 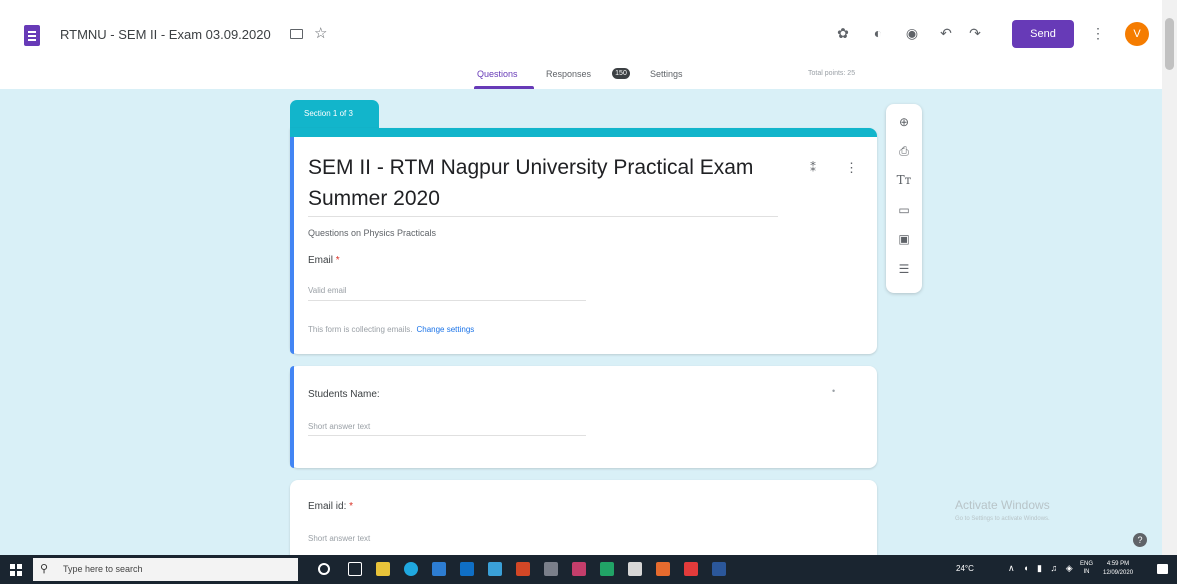 What do you see at coordinates (568, 74) in the screenshot?
I see `tab-responses: Responses` at bounding box center [568, 74].